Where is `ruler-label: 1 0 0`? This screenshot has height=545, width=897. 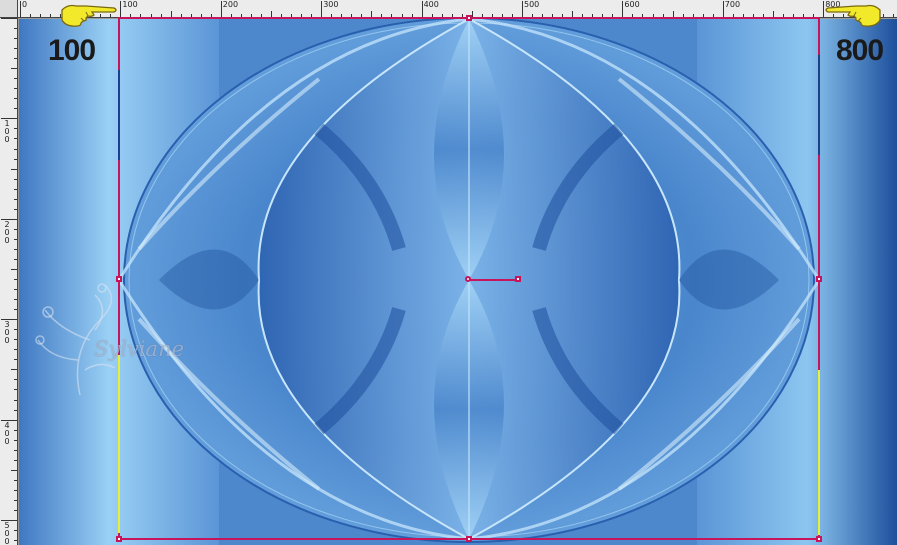
ruler-label: 1 0 0 is located at coordinates (7, 132).